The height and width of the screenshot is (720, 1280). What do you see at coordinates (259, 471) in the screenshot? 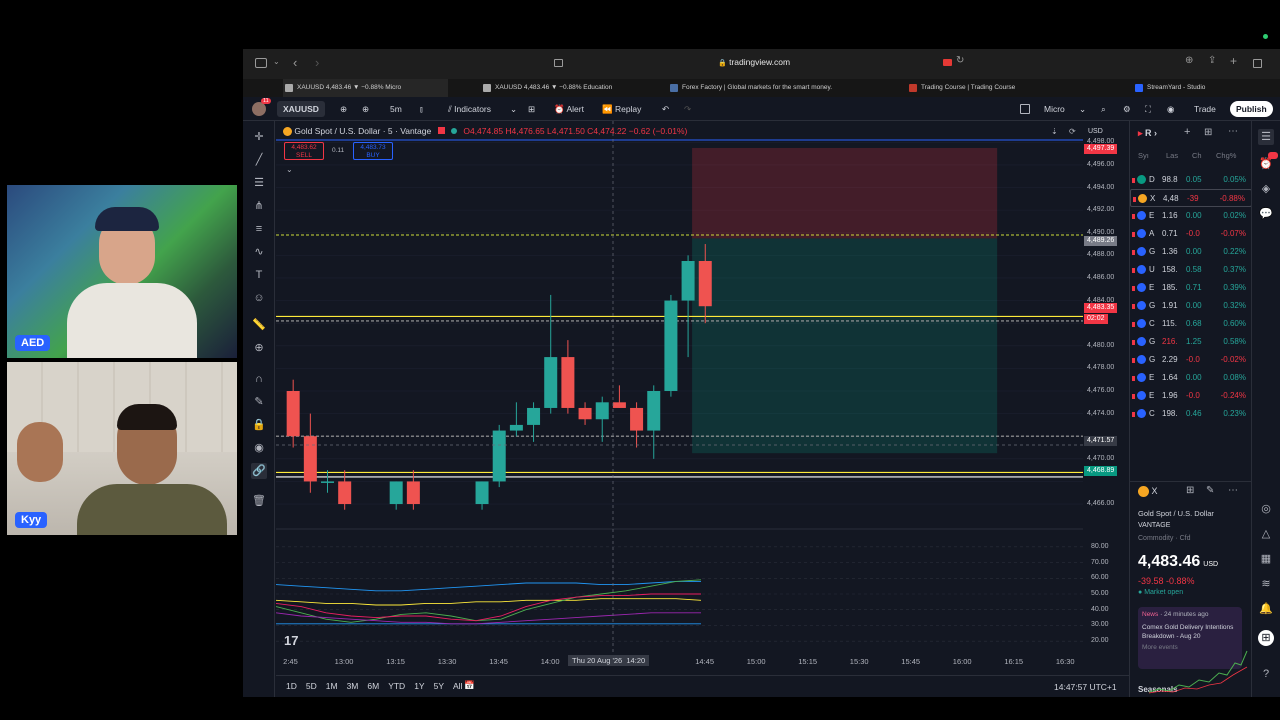
I see `link-icon: 🔗` at bounding box center [259, 471].